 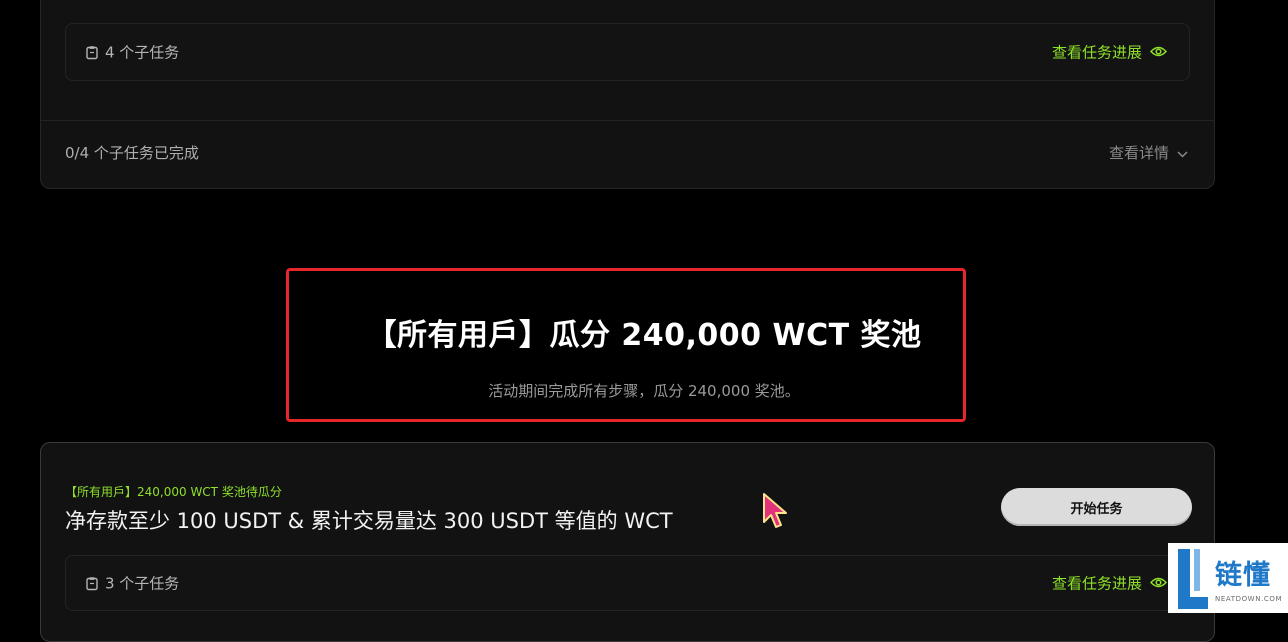 What do you see at coordinates (644, 335) in the screenshot?
I see `pool-title: 【所有用戶】瓜分 240,000 WCT 奖池` at bounding box center [644, 335].